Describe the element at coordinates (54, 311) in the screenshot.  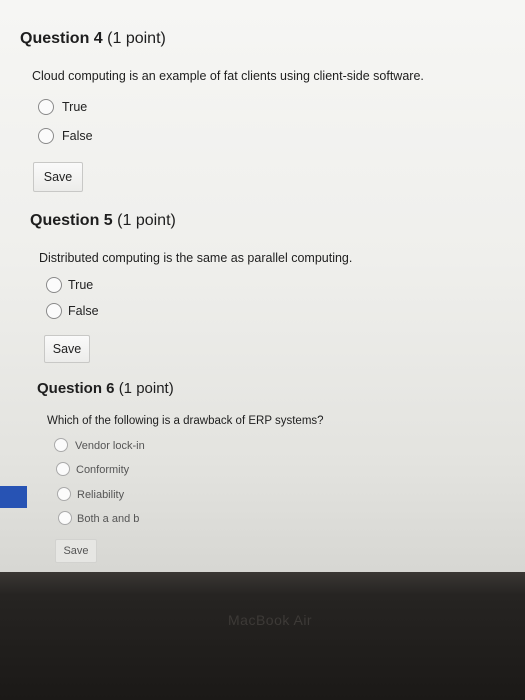
I see `q5-radio-false` at that location.